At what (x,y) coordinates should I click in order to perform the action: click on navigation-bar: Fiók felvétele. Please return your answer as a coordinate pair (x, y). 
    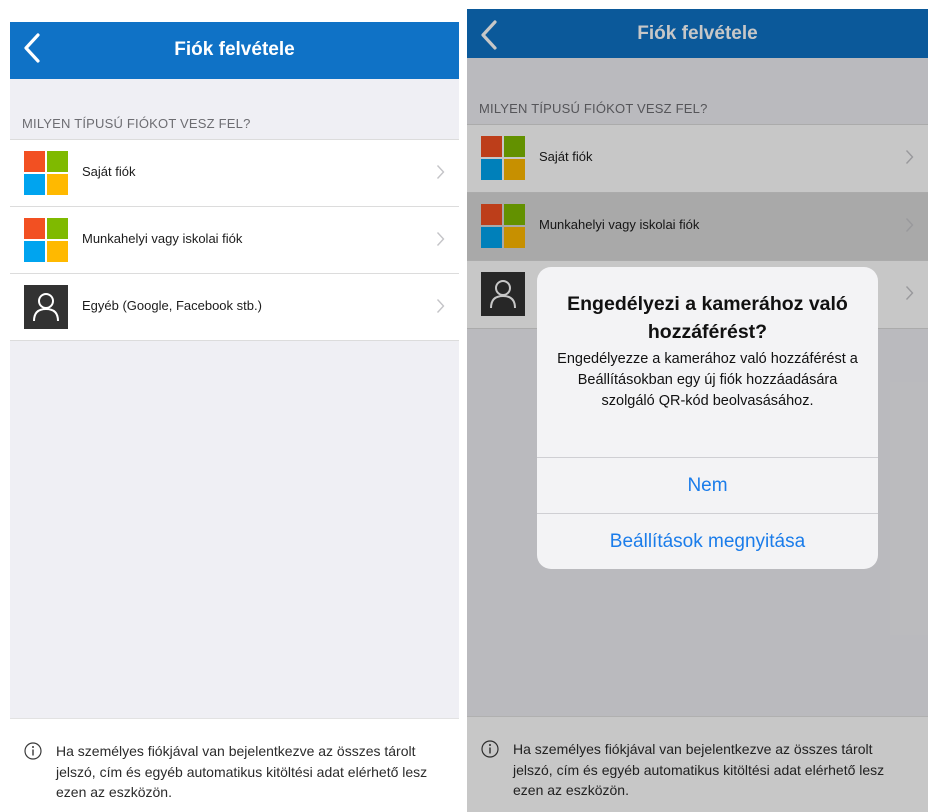
    Looking at the image, I should click on (234, 50).